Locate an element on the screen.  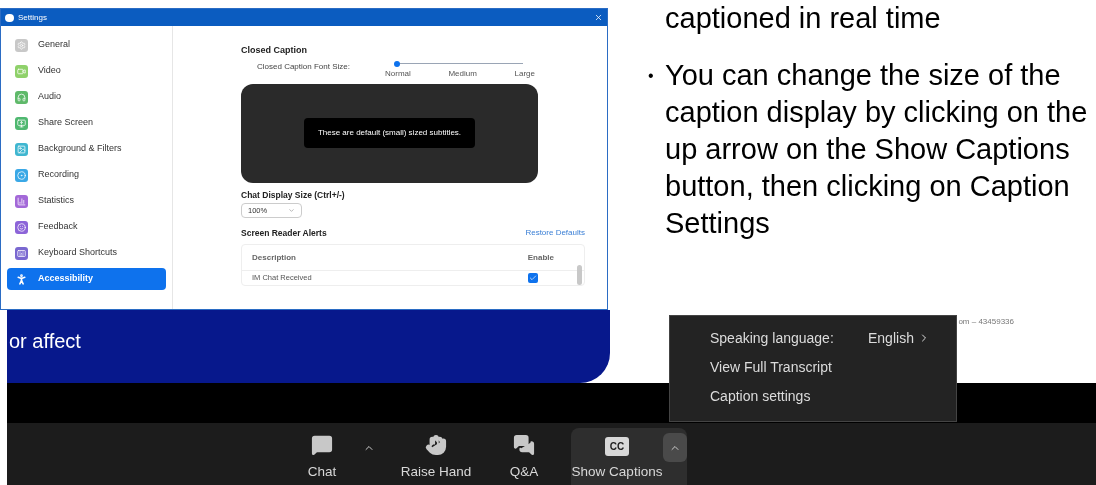
sidebar-label: Share Screen is located at coordinates (66, 123).